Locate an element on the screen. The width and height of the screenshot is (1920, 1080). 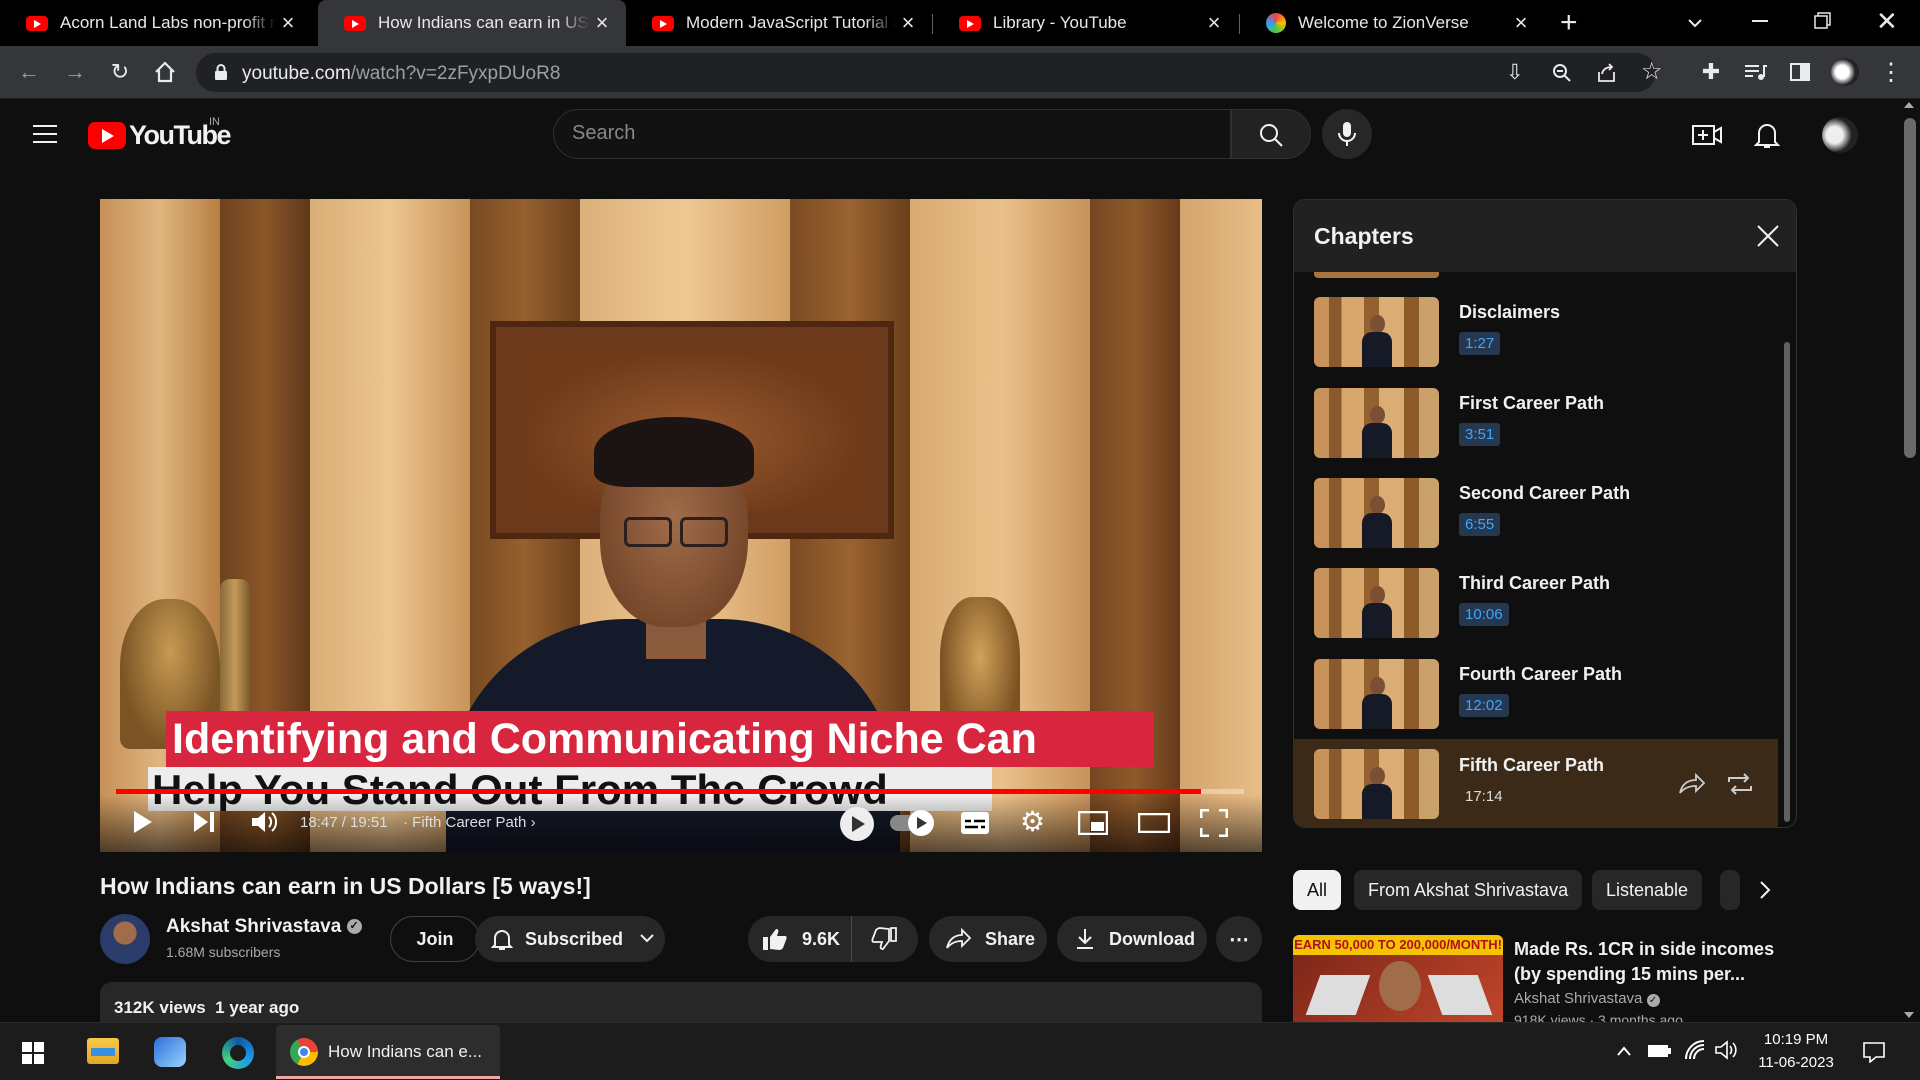
chip-from-channel: From Akshat Shrivastava is located at coordinates (1468, 890).